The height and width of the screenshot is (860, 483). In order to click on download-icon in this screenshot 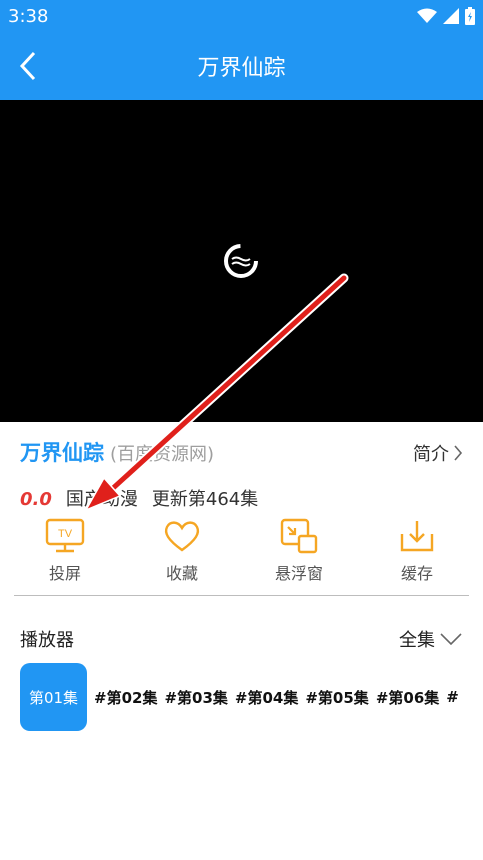, I will do `click(417, 536)`.